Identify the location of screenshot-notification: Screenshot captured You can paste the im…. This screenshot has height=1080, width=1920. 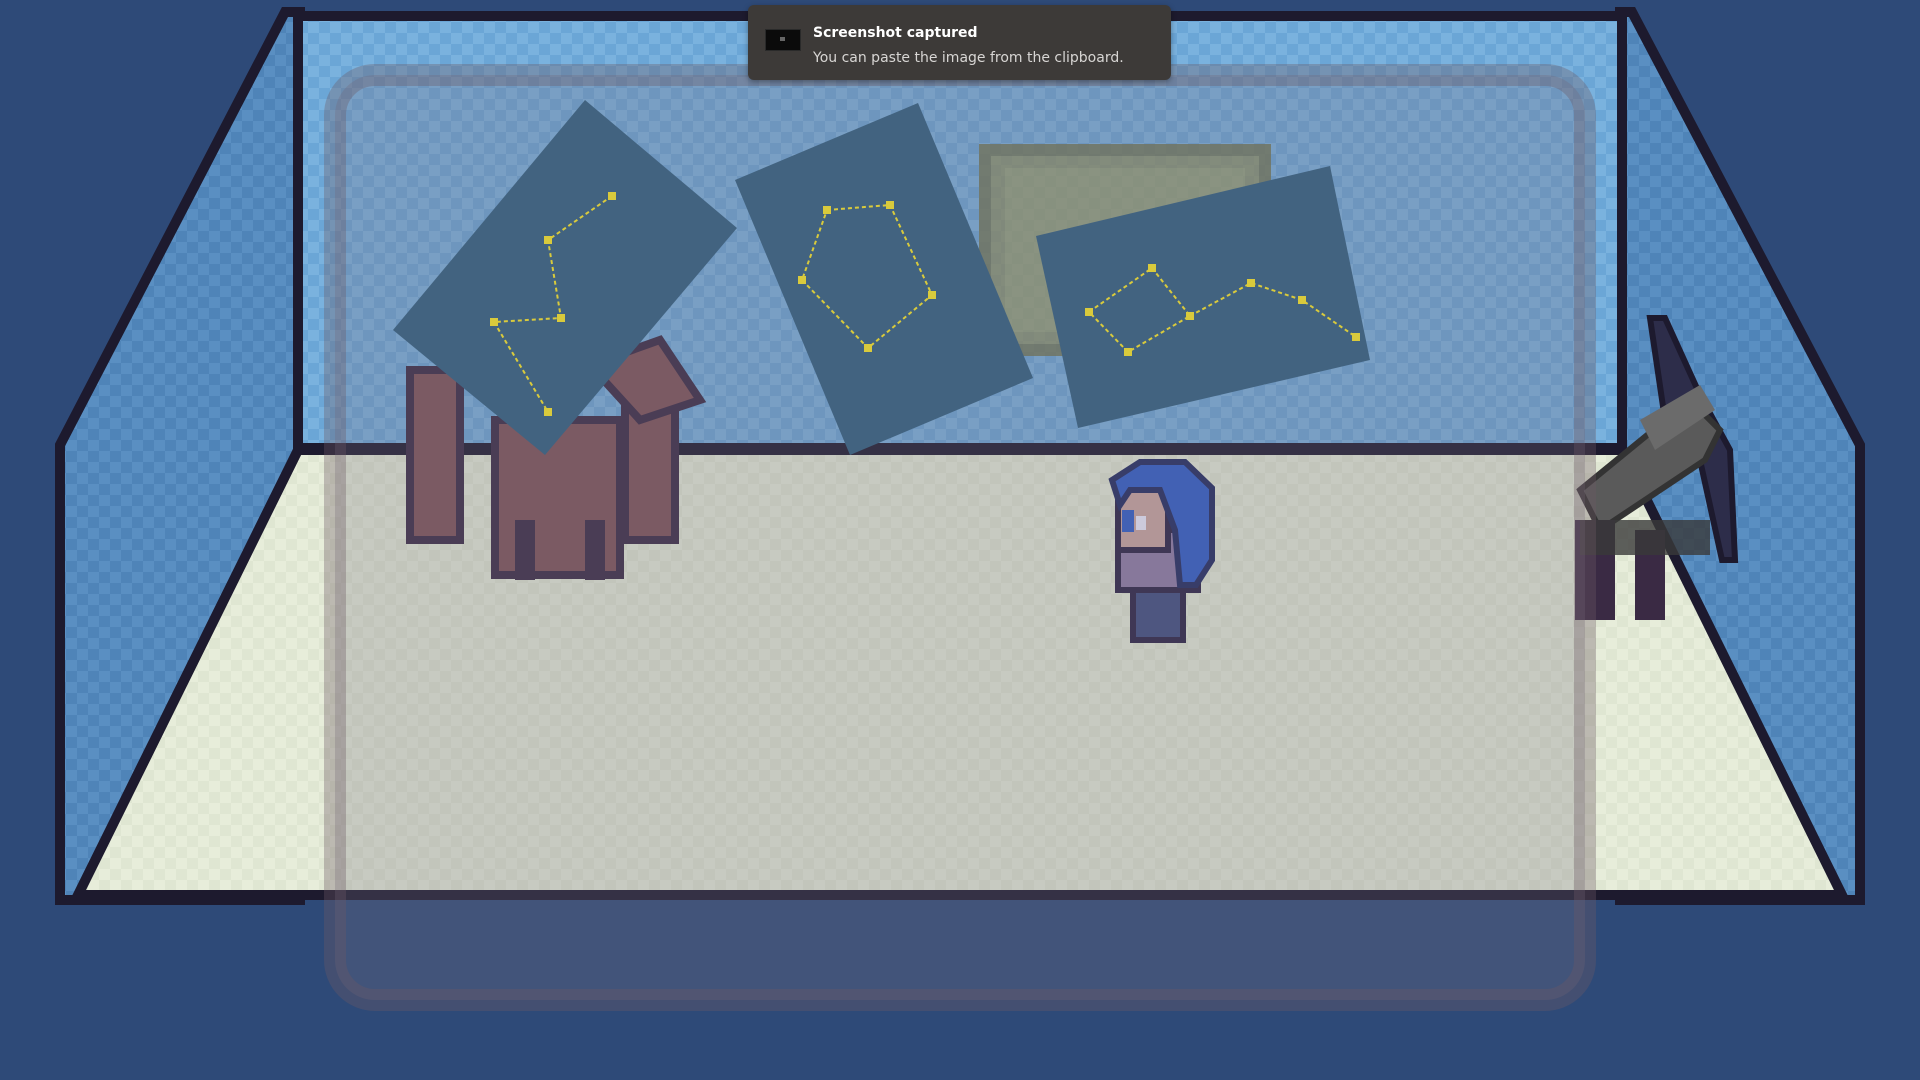
(959, 42).